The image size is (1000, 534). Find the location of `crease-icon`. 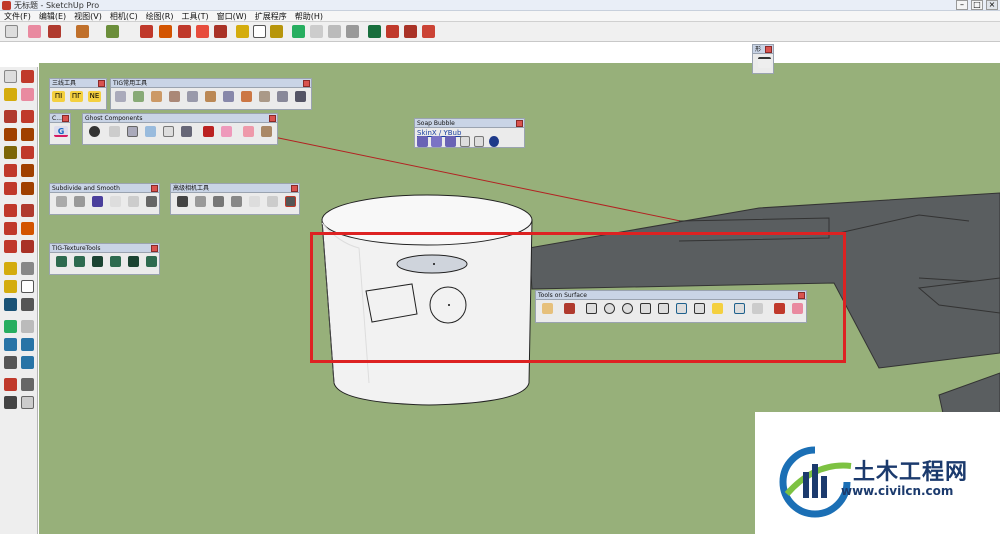

crease-icon is located at coordinates (97, 201).